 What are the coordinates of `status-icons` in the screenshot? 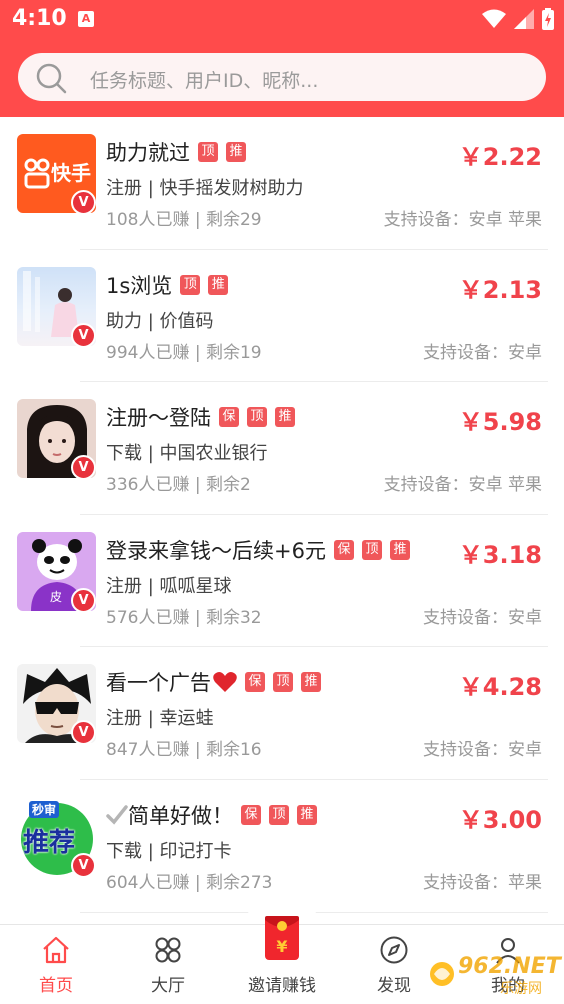 It's located at (518, 19).